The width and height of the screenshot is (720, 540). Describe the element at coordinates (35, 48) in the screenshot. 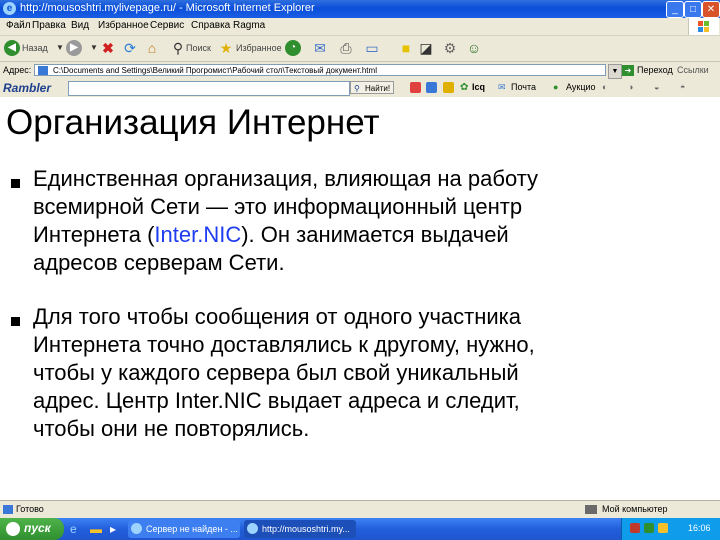

I see `back-button-label: Назад` at that location.